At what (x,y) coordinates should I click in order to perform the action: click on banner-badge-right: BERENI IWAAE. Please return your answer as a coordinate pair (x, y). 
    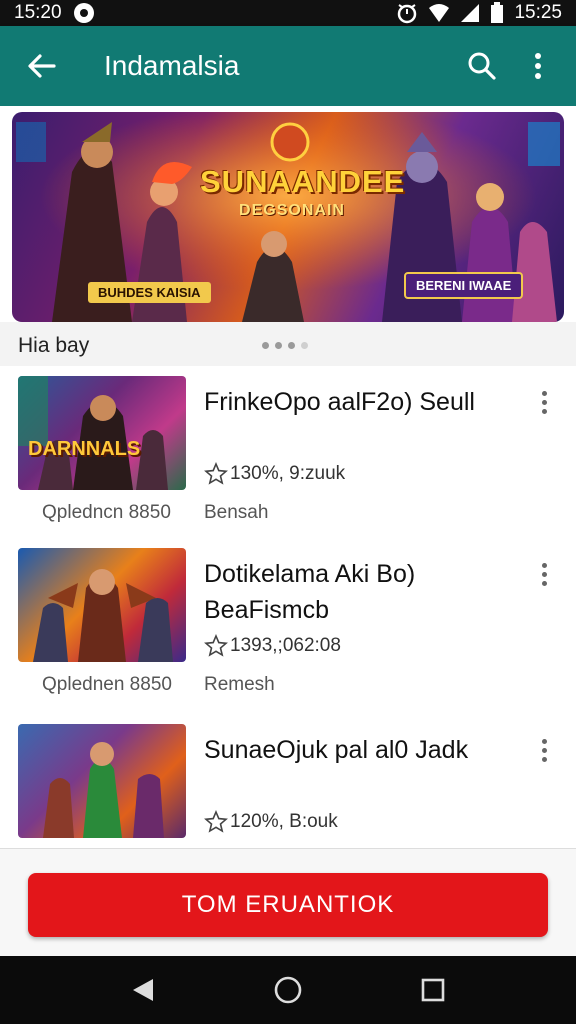
    Looking at the image, I should click on (464, 285).